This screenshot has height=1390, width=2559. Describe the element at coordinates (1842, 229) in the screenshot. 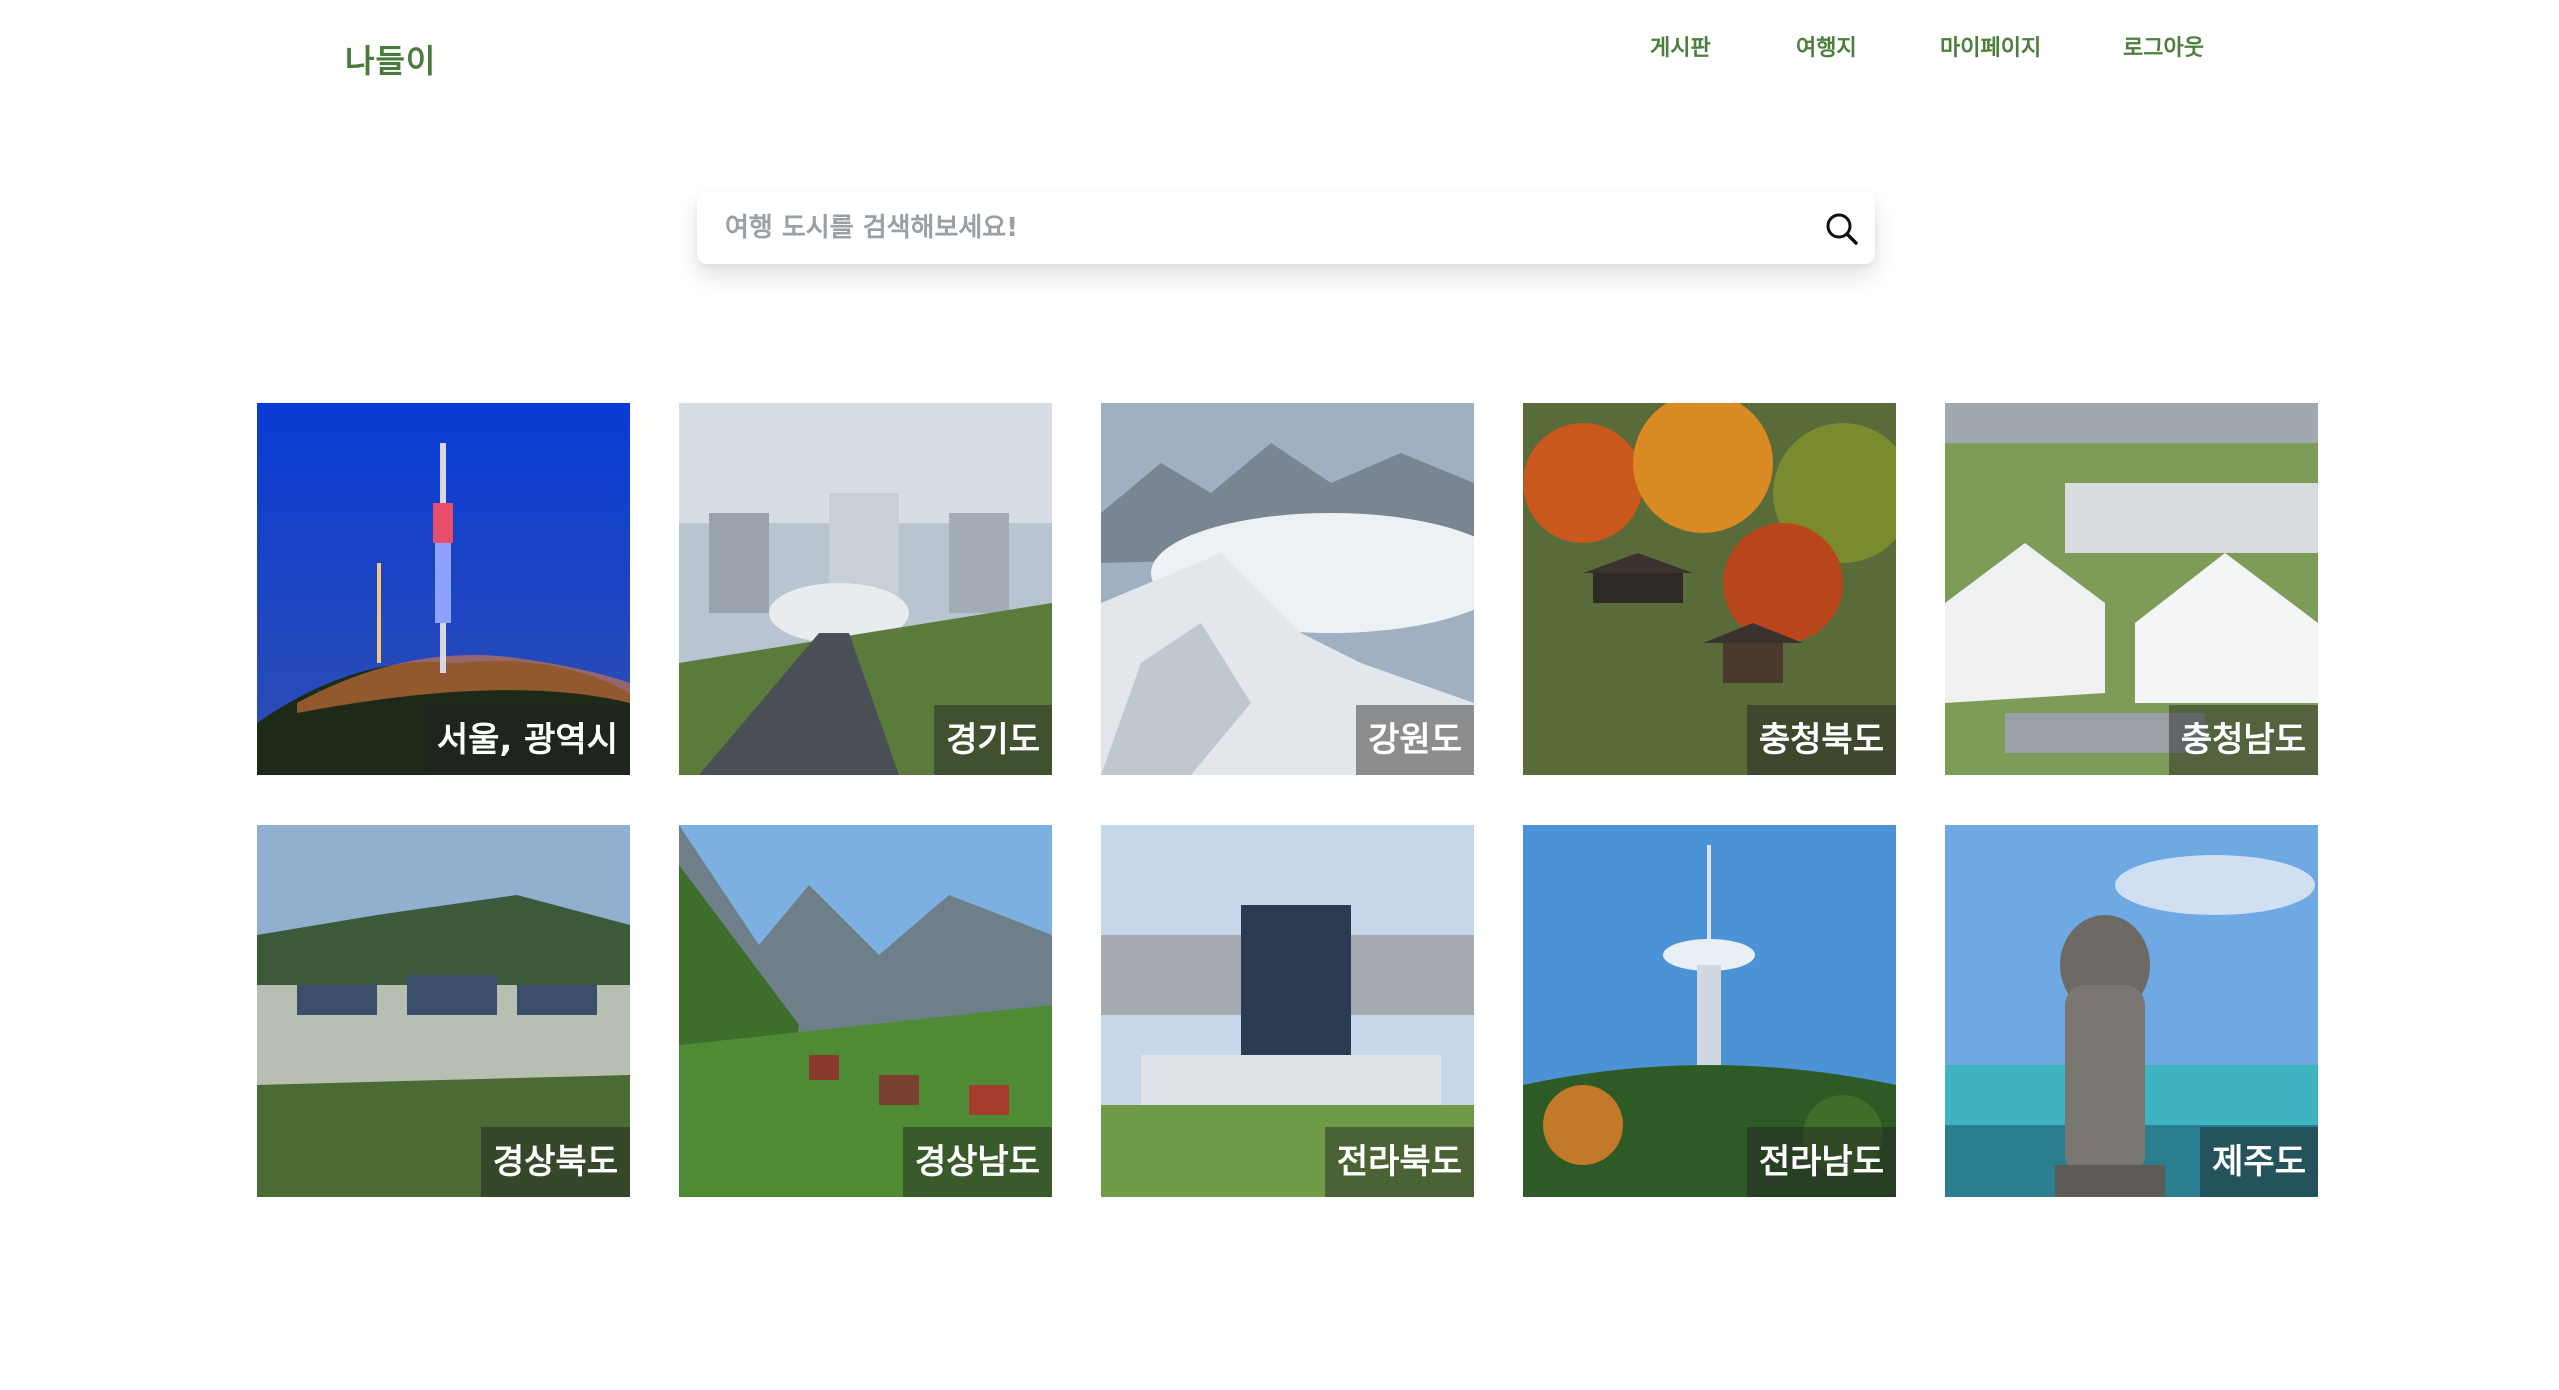

I see `search-icon` at that location.